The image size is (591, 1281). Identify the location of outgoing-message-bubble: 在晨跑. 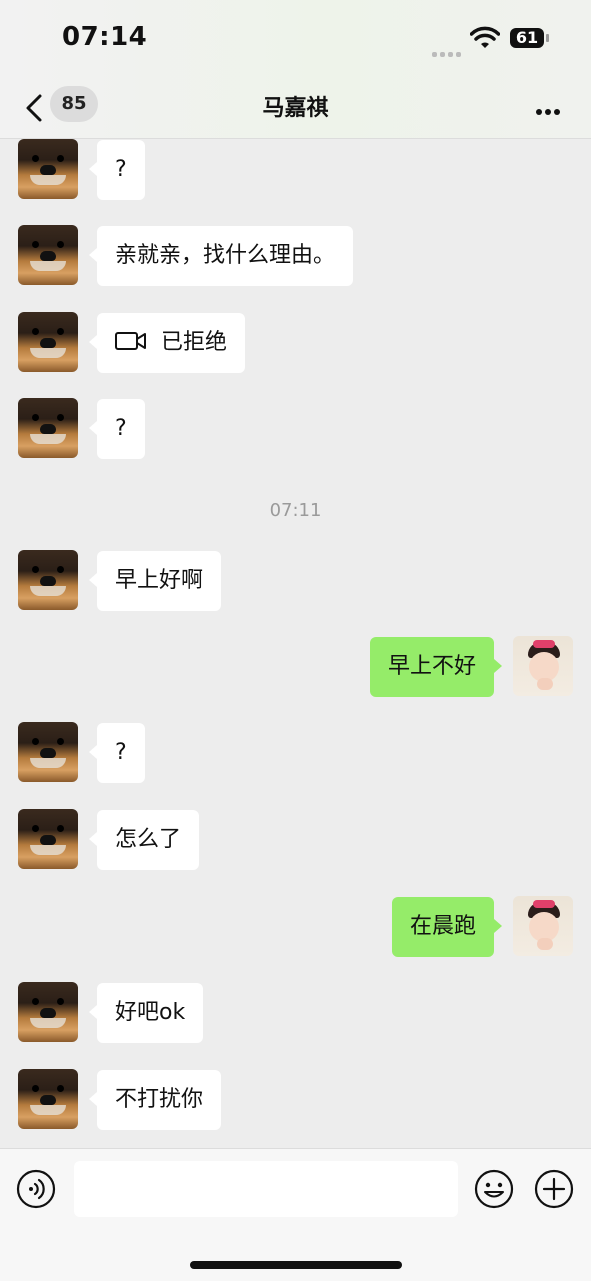
(447, 927).